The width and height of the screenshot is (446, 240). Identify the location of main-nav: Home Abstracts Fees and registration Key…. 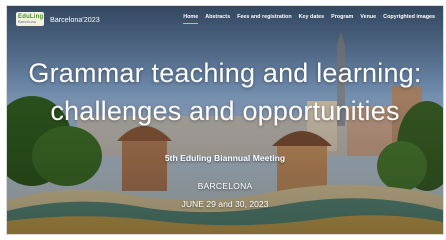
(309, 19).